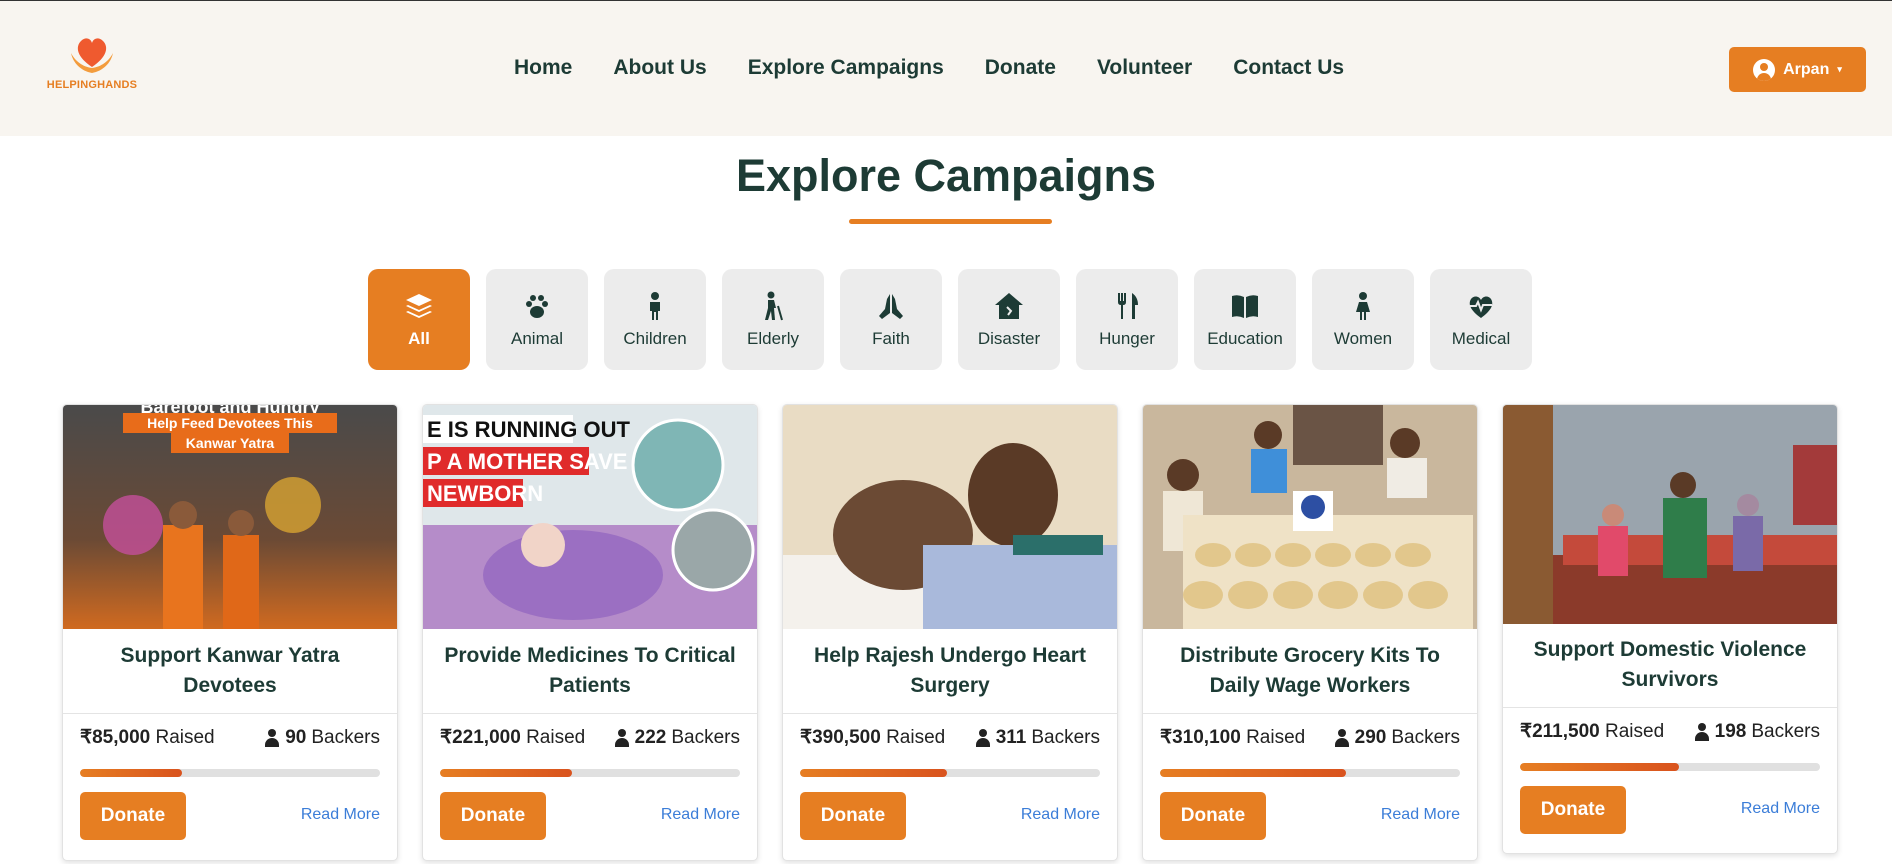  Describe the element at coordinates (543, 68) in the screenshot. I see `nav-home: Home` at that location.